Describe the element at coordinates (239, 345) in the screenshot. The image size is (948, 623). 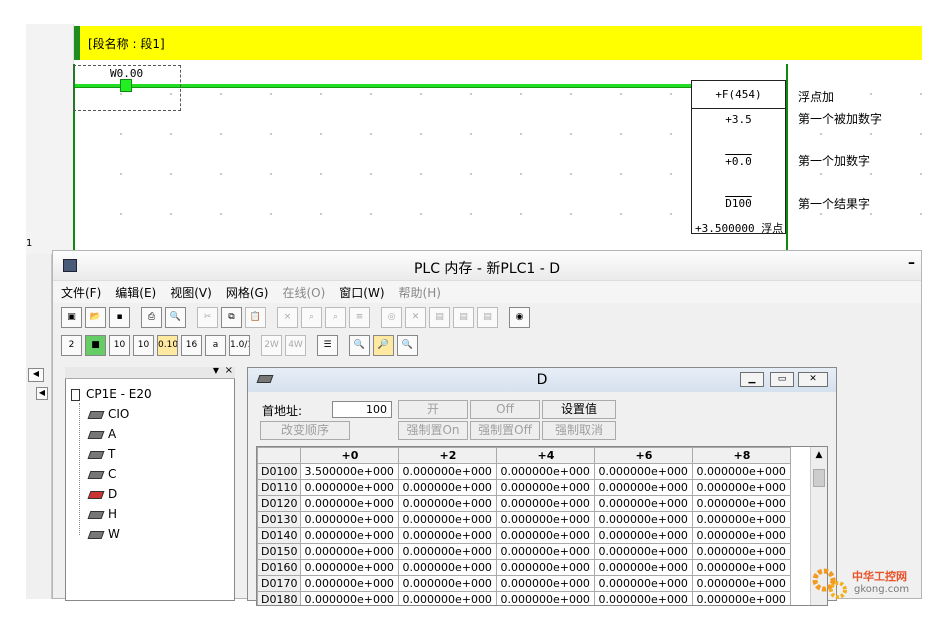
I see `bcd-format-button: 1.0/10` at that location.